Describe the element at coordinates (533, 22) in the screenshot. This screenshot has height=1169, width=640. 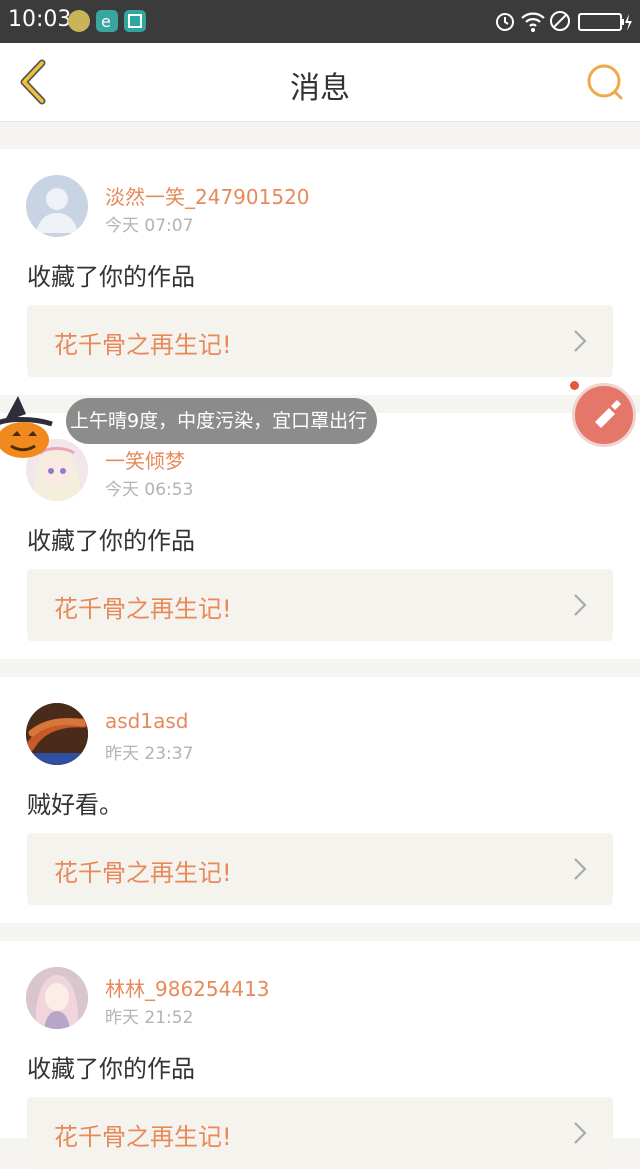
I see `wifi-icon` at that location.